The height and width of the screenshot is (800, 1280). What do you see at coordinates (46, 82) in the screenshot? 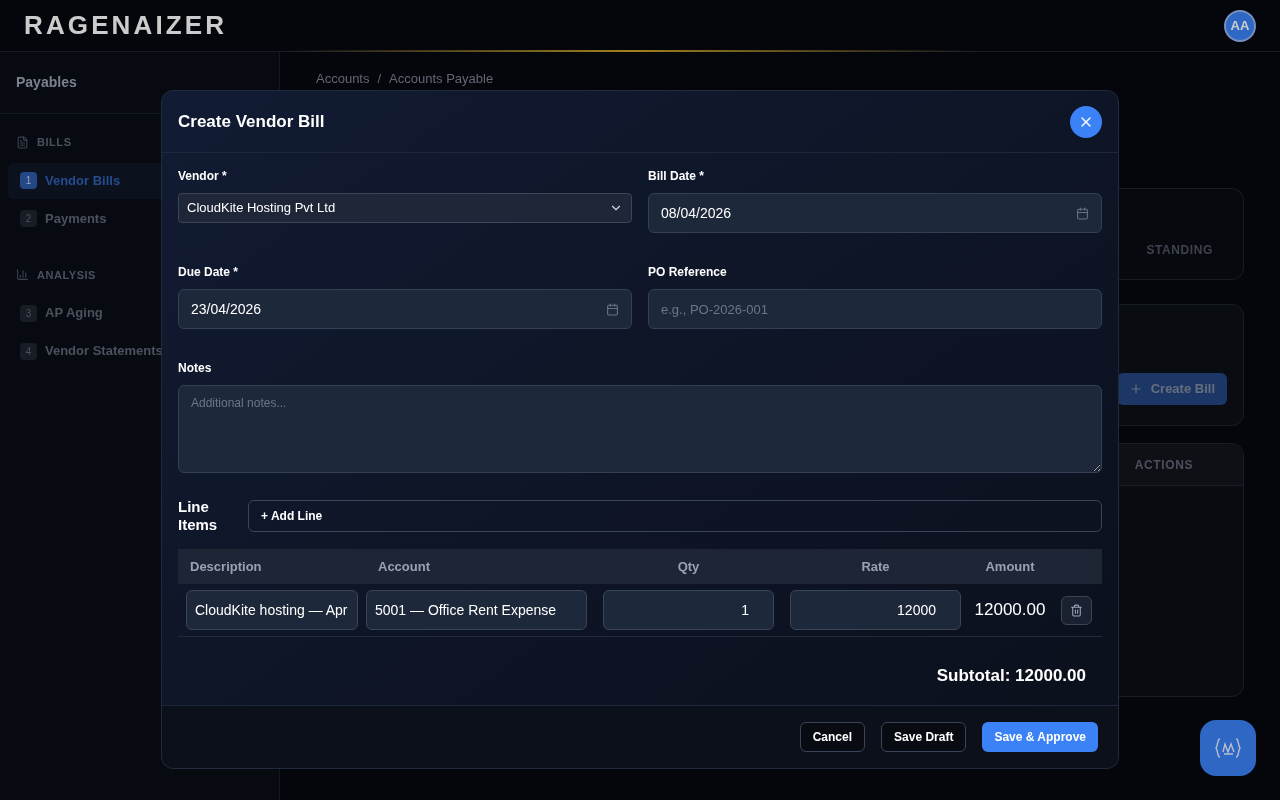
I see `sidebar-title: Payables` at bounding box center [46, 82].